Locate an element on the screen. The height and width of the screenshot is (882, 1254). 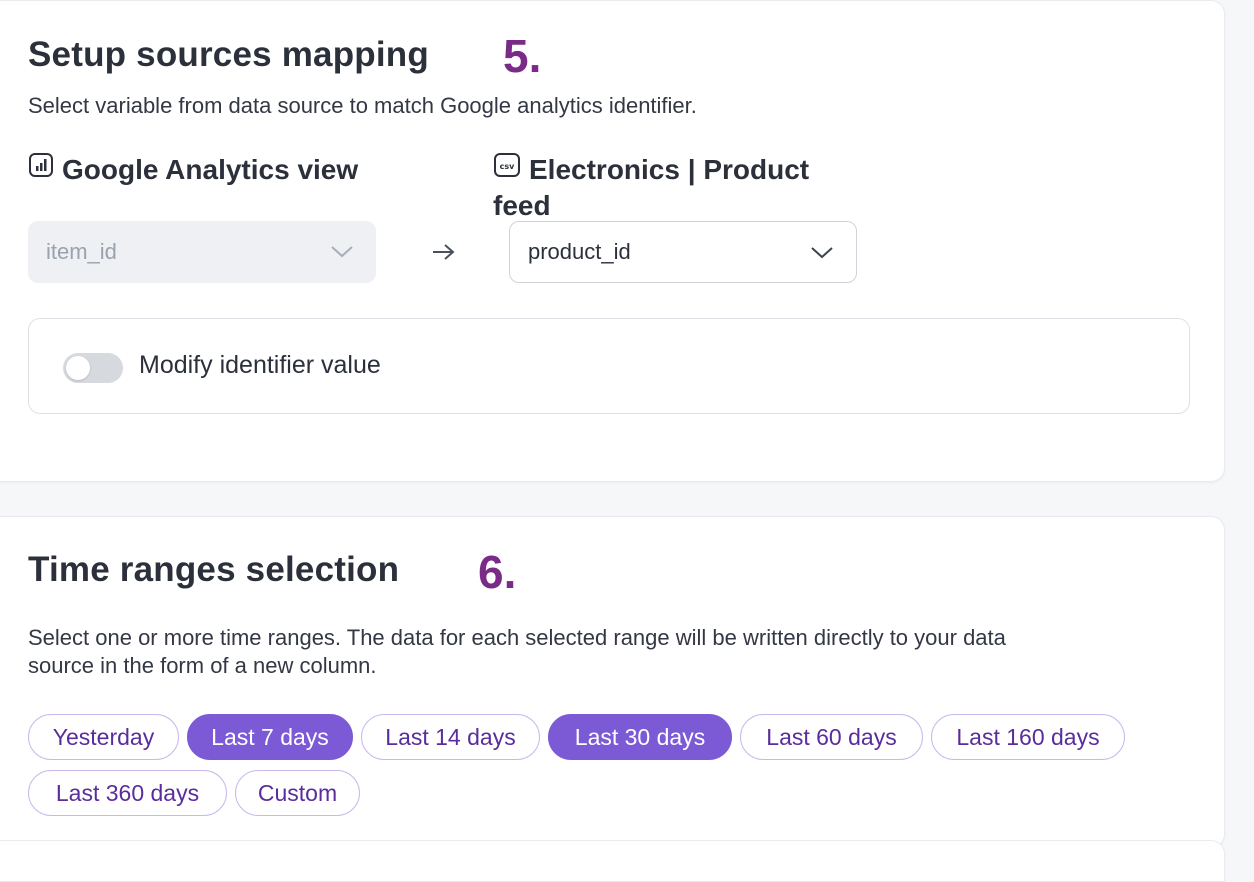
ga-identifier-select: item_id is located at coordinates (202, 252).